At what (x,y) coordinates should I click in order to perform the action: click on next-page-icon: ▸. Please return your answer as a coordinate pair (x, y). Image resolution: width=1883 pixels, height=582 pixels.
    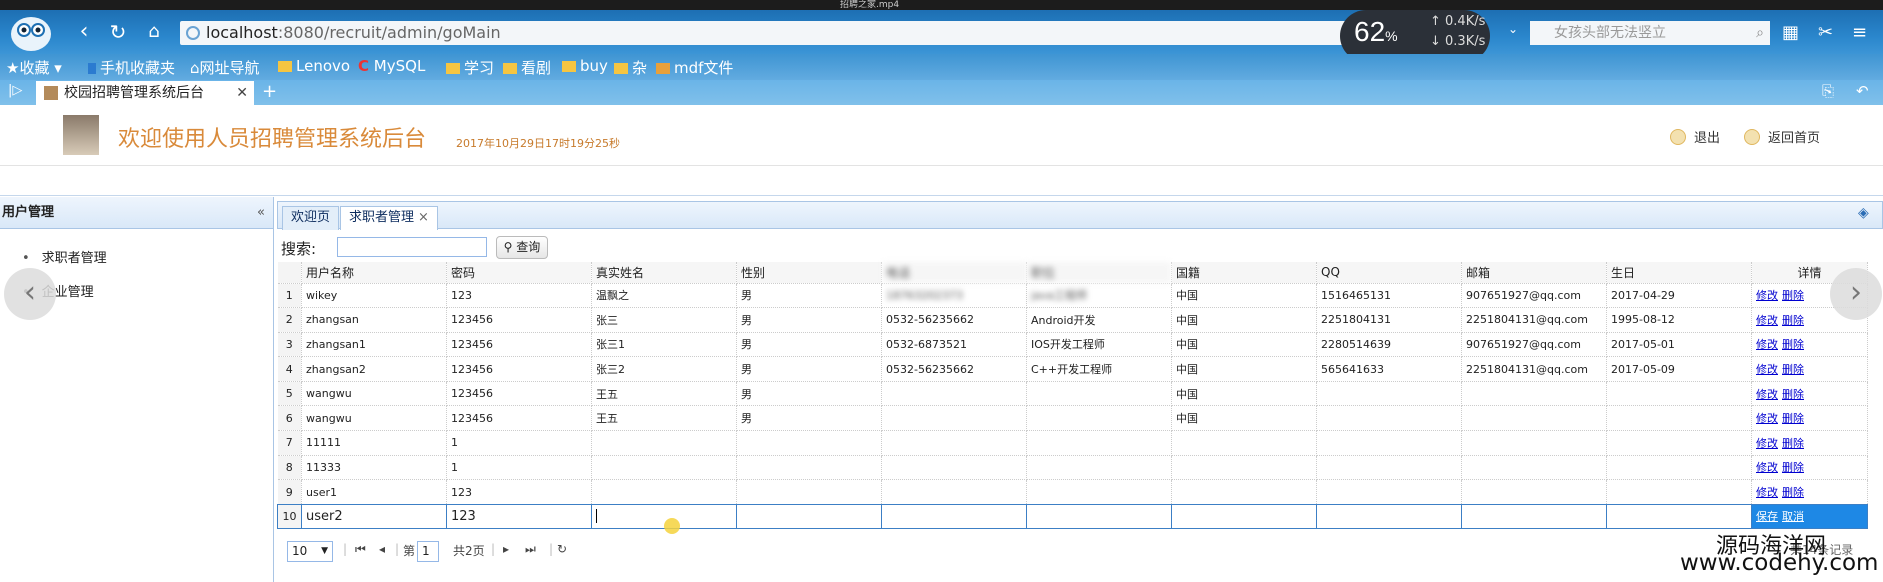
    Looking at the image, I should click on (506, 549).